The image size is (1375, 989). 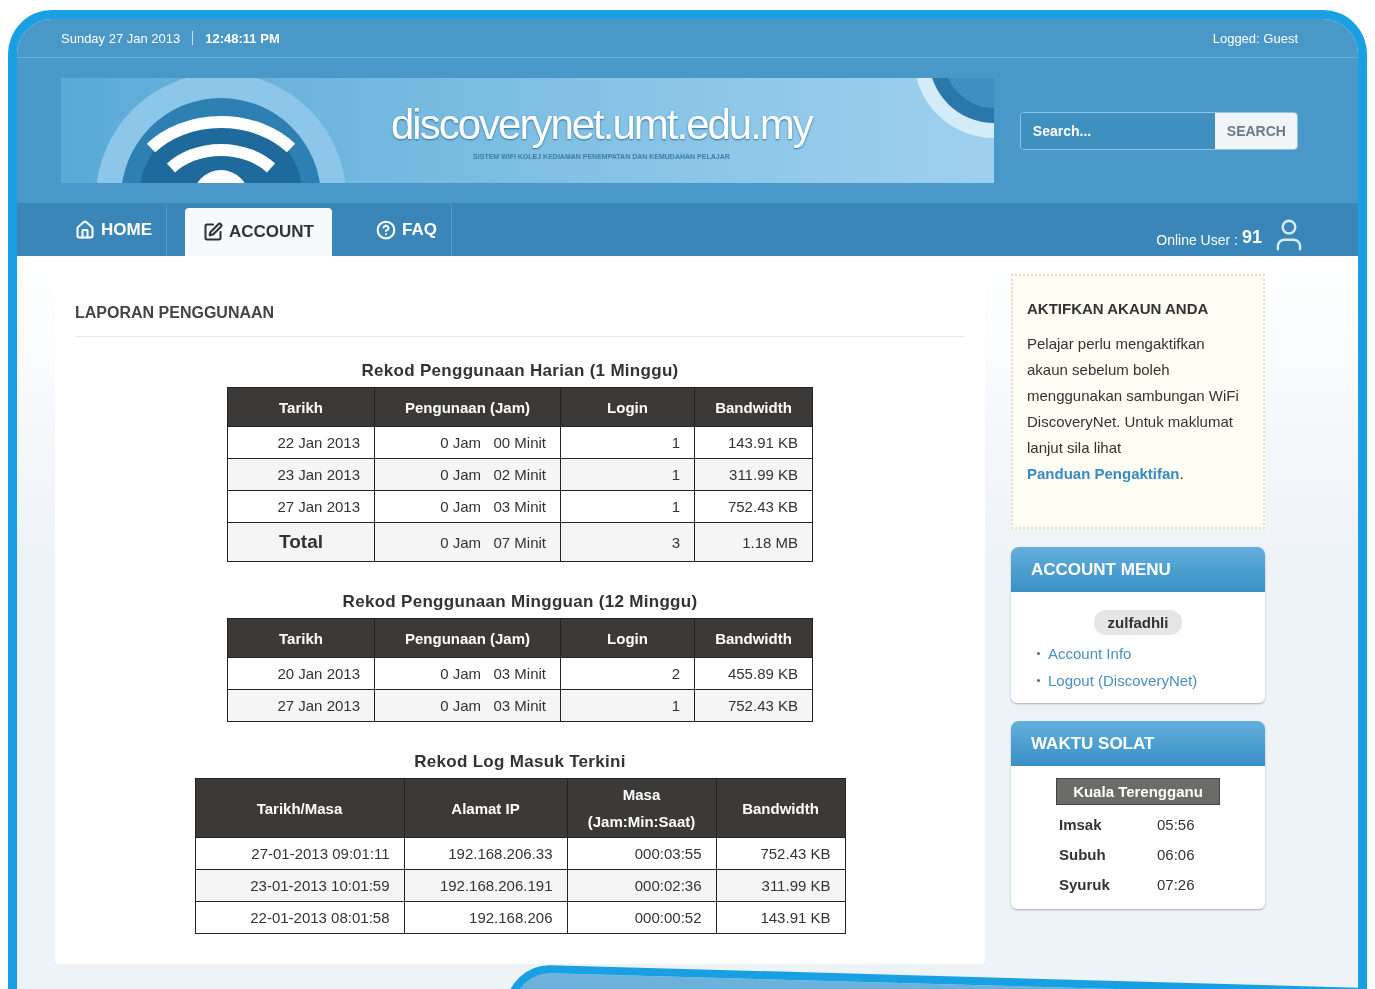 I want to click on table-cell: 000:00:52, so click(x=641, y=917).